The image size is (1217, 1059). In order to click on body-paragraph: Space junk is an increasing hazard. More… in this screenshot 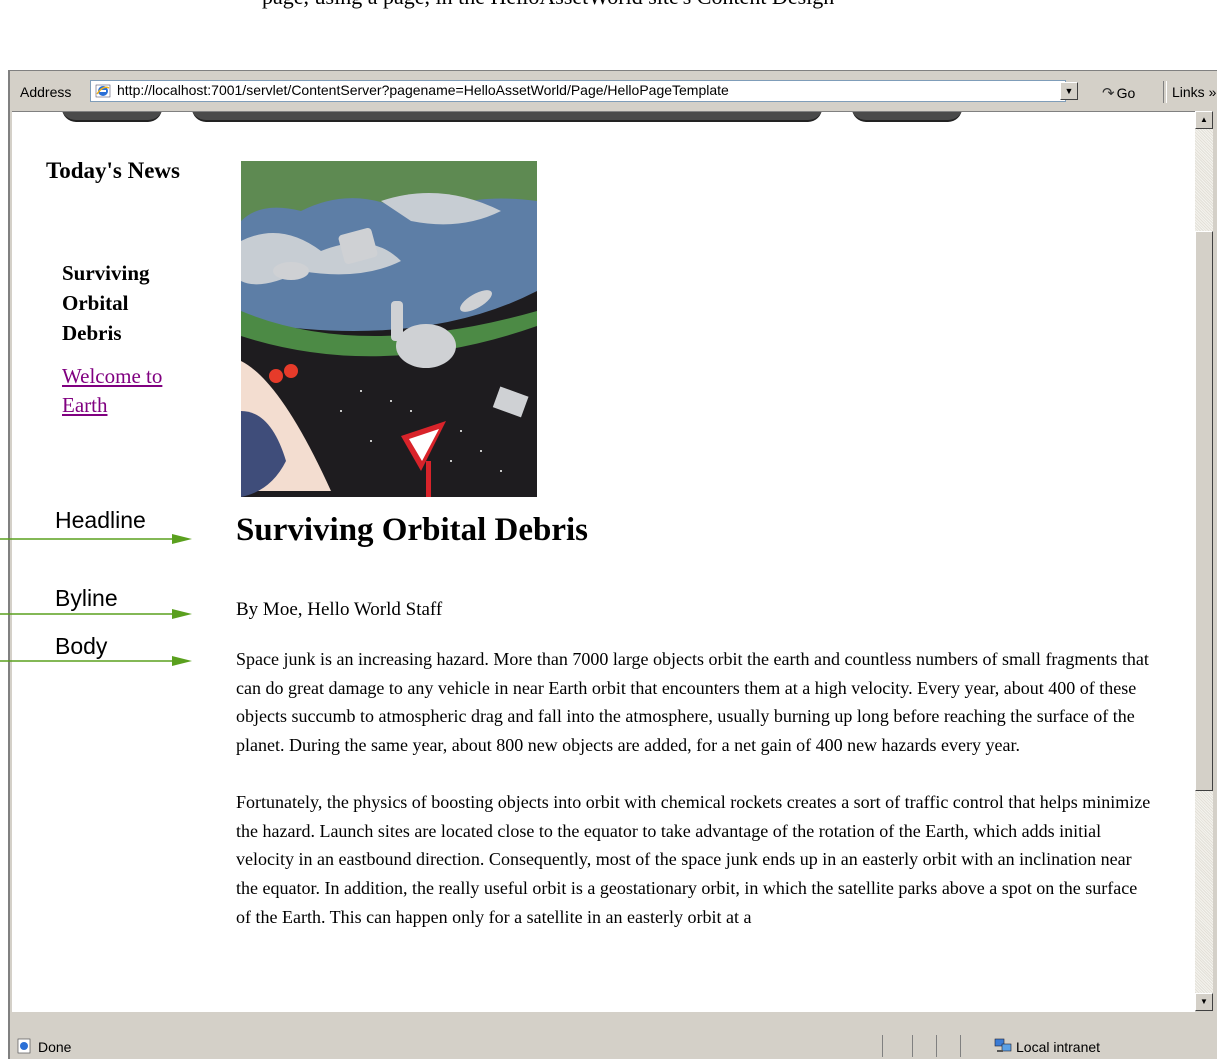, I will do `click(692, 702)`.